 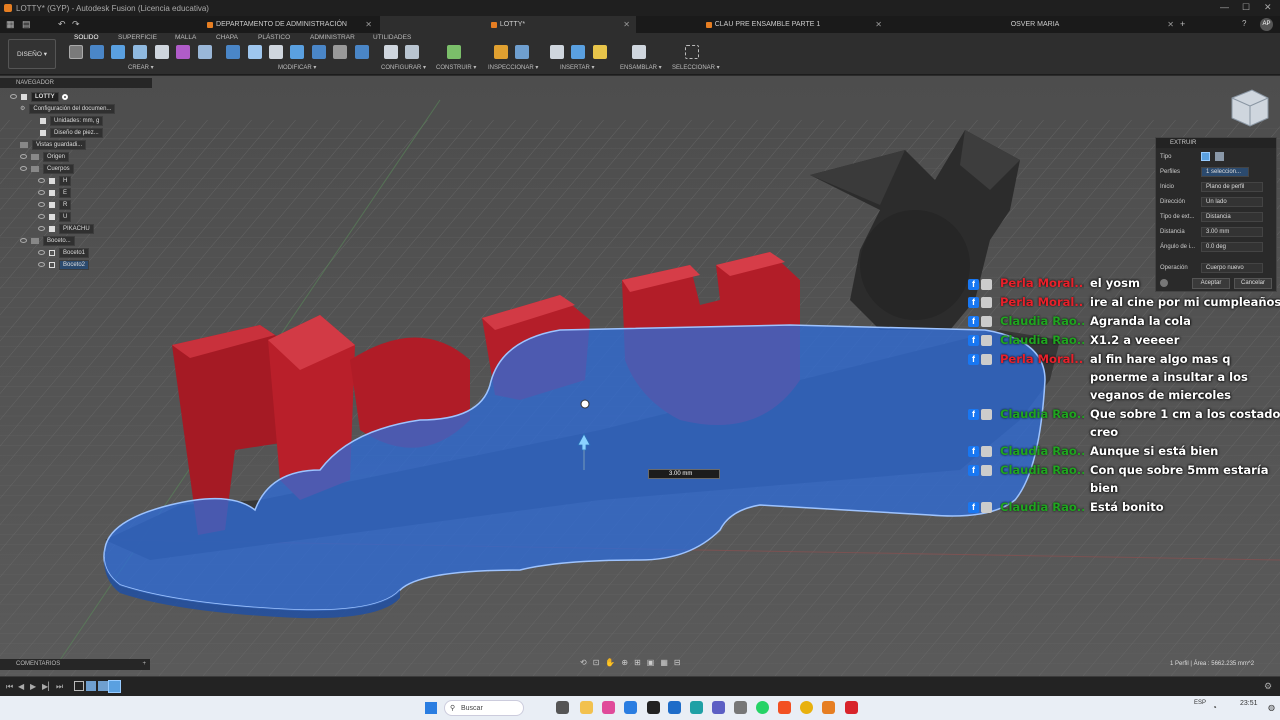 What do you see at coordinates (76, 24) in the screenshot?
I see `redo-icon: ↷` at bounding box center [76, 24].